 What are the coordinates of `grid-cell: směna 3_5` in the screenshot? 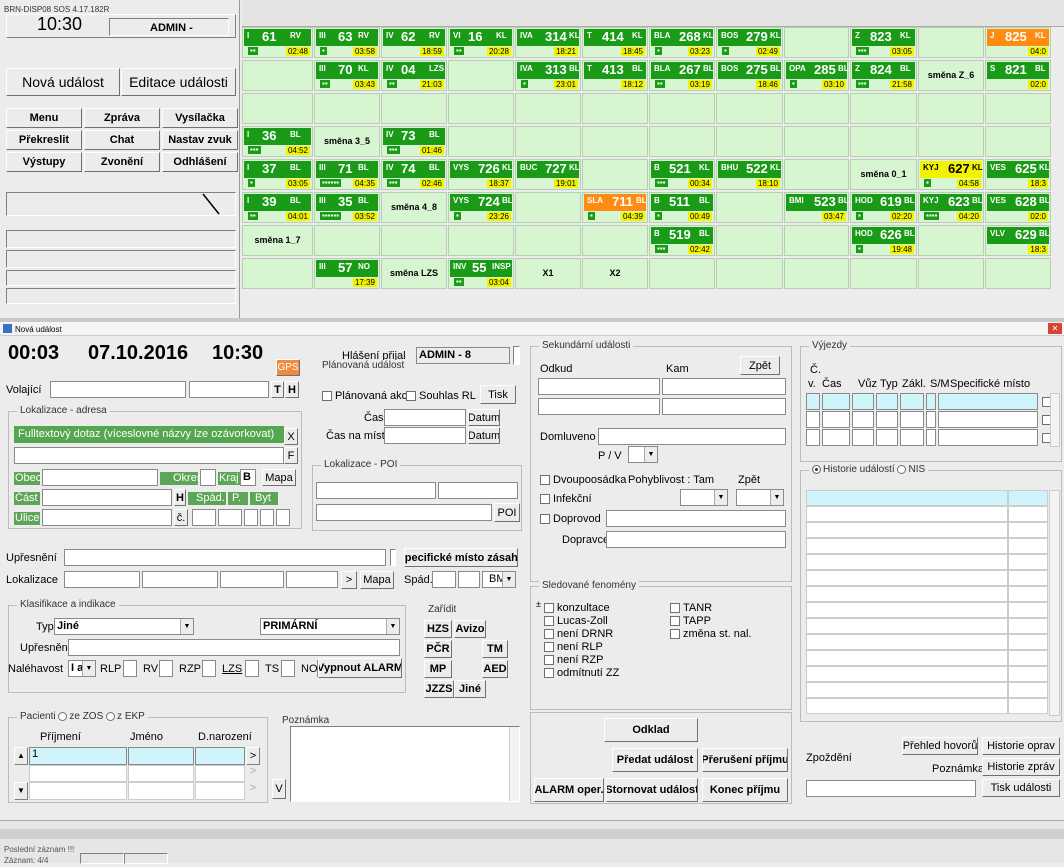 It's located at (347, 141).